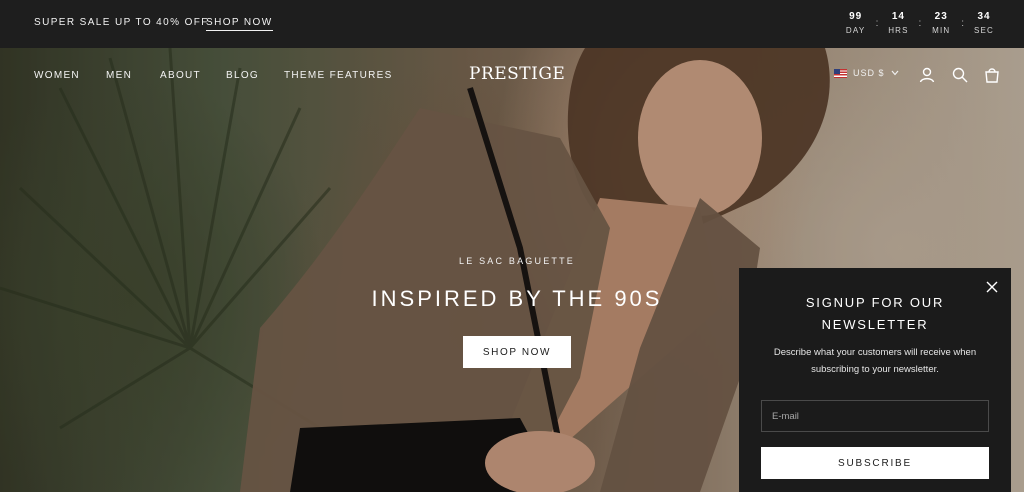 Image resolution: width=1024 pixels, height=492 pixels. What do you see at coordinates (180, 75) in the screenshot?
I see `nav-item-about: ABOUT` at bounding box center [180, 75].